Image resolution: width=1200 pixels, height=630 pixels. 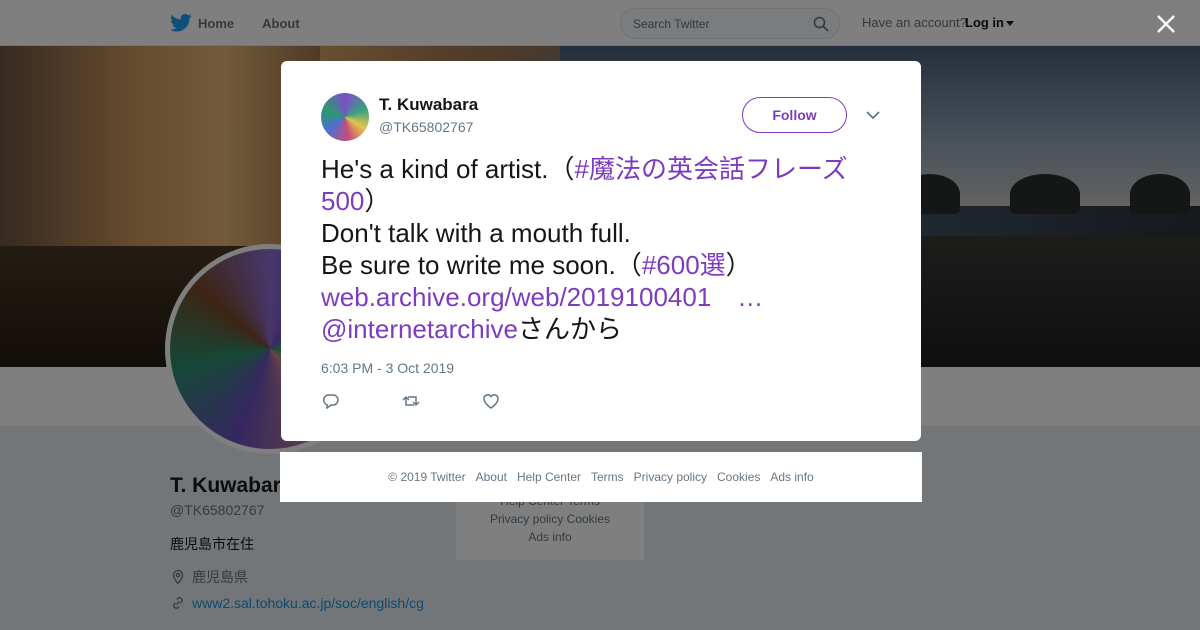 I want to click on close-icon, so click(x=1166, y=24).